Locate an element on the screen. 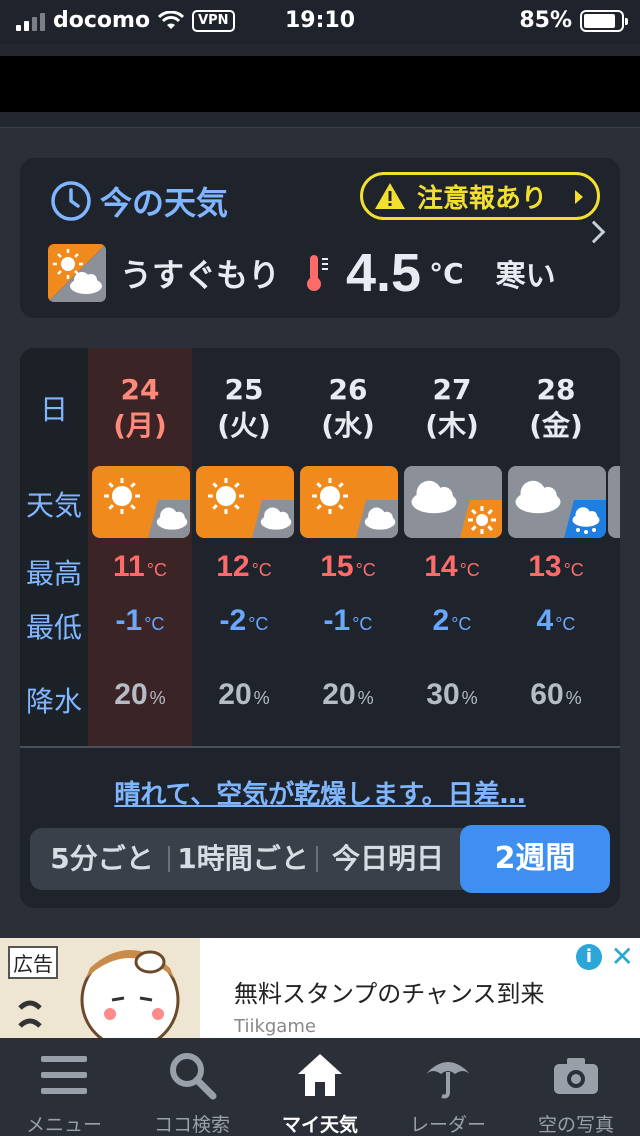 The width and height of the screenshot is (640, 1136). low-temp: 2 °C is located at coordinates (452, 620).